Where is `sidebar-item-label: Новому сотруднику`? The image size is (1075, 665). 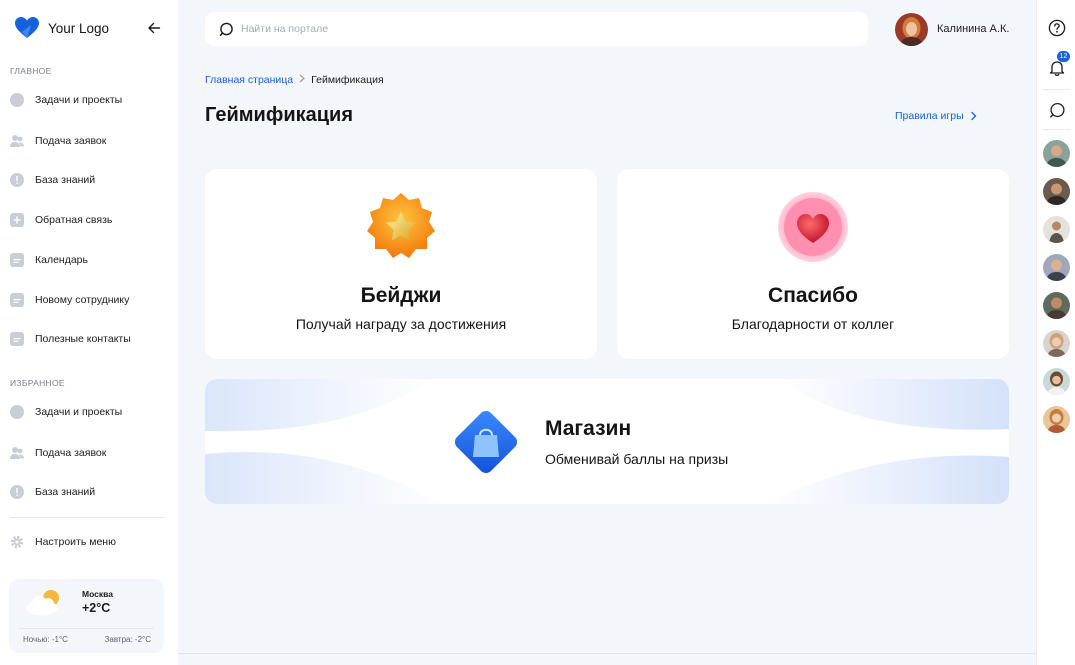 sidebar-item-label: Новому сотруднику is located at coordinates (82, 300).